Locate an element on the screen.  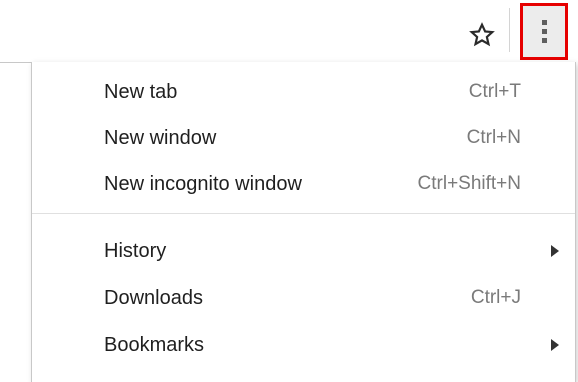
menu-item-downloads: Downloads Ctrl+J is located at coordinates (303, 298).